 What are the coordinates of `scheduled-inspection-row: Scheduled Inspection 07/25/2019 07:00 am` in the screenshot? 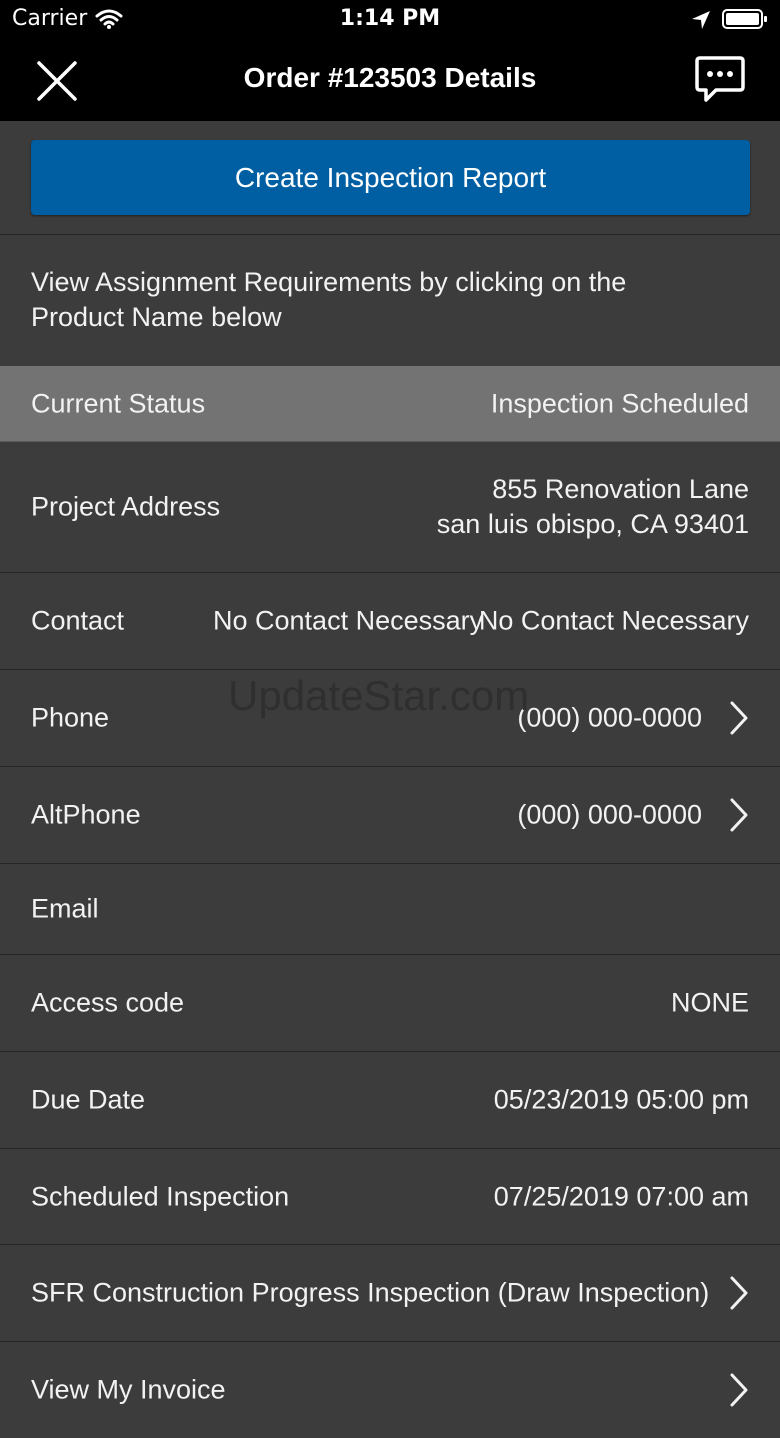 It's located at (390, 1197).